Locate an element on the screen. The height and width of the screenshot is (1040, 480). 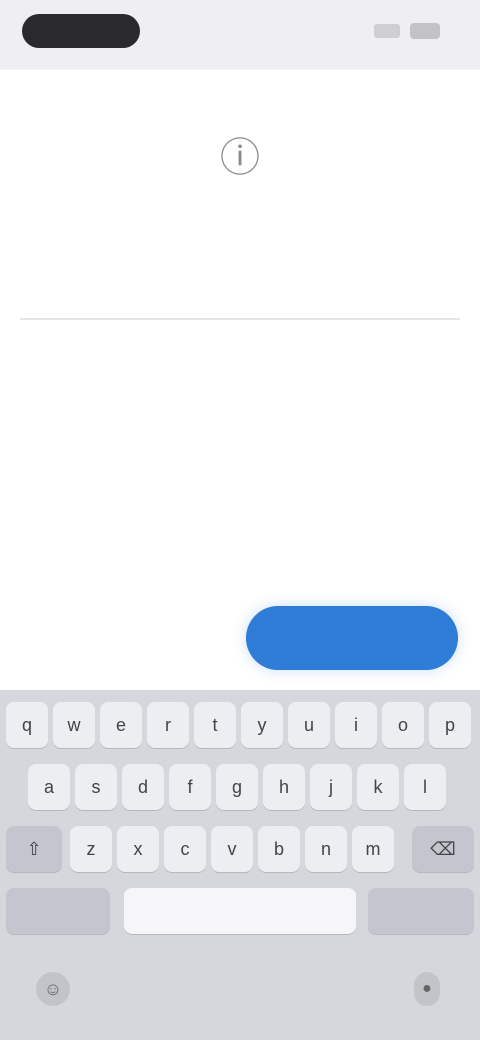
keyboard-row-1: q w e r t y u i o p is located at coordinates (240, 725).